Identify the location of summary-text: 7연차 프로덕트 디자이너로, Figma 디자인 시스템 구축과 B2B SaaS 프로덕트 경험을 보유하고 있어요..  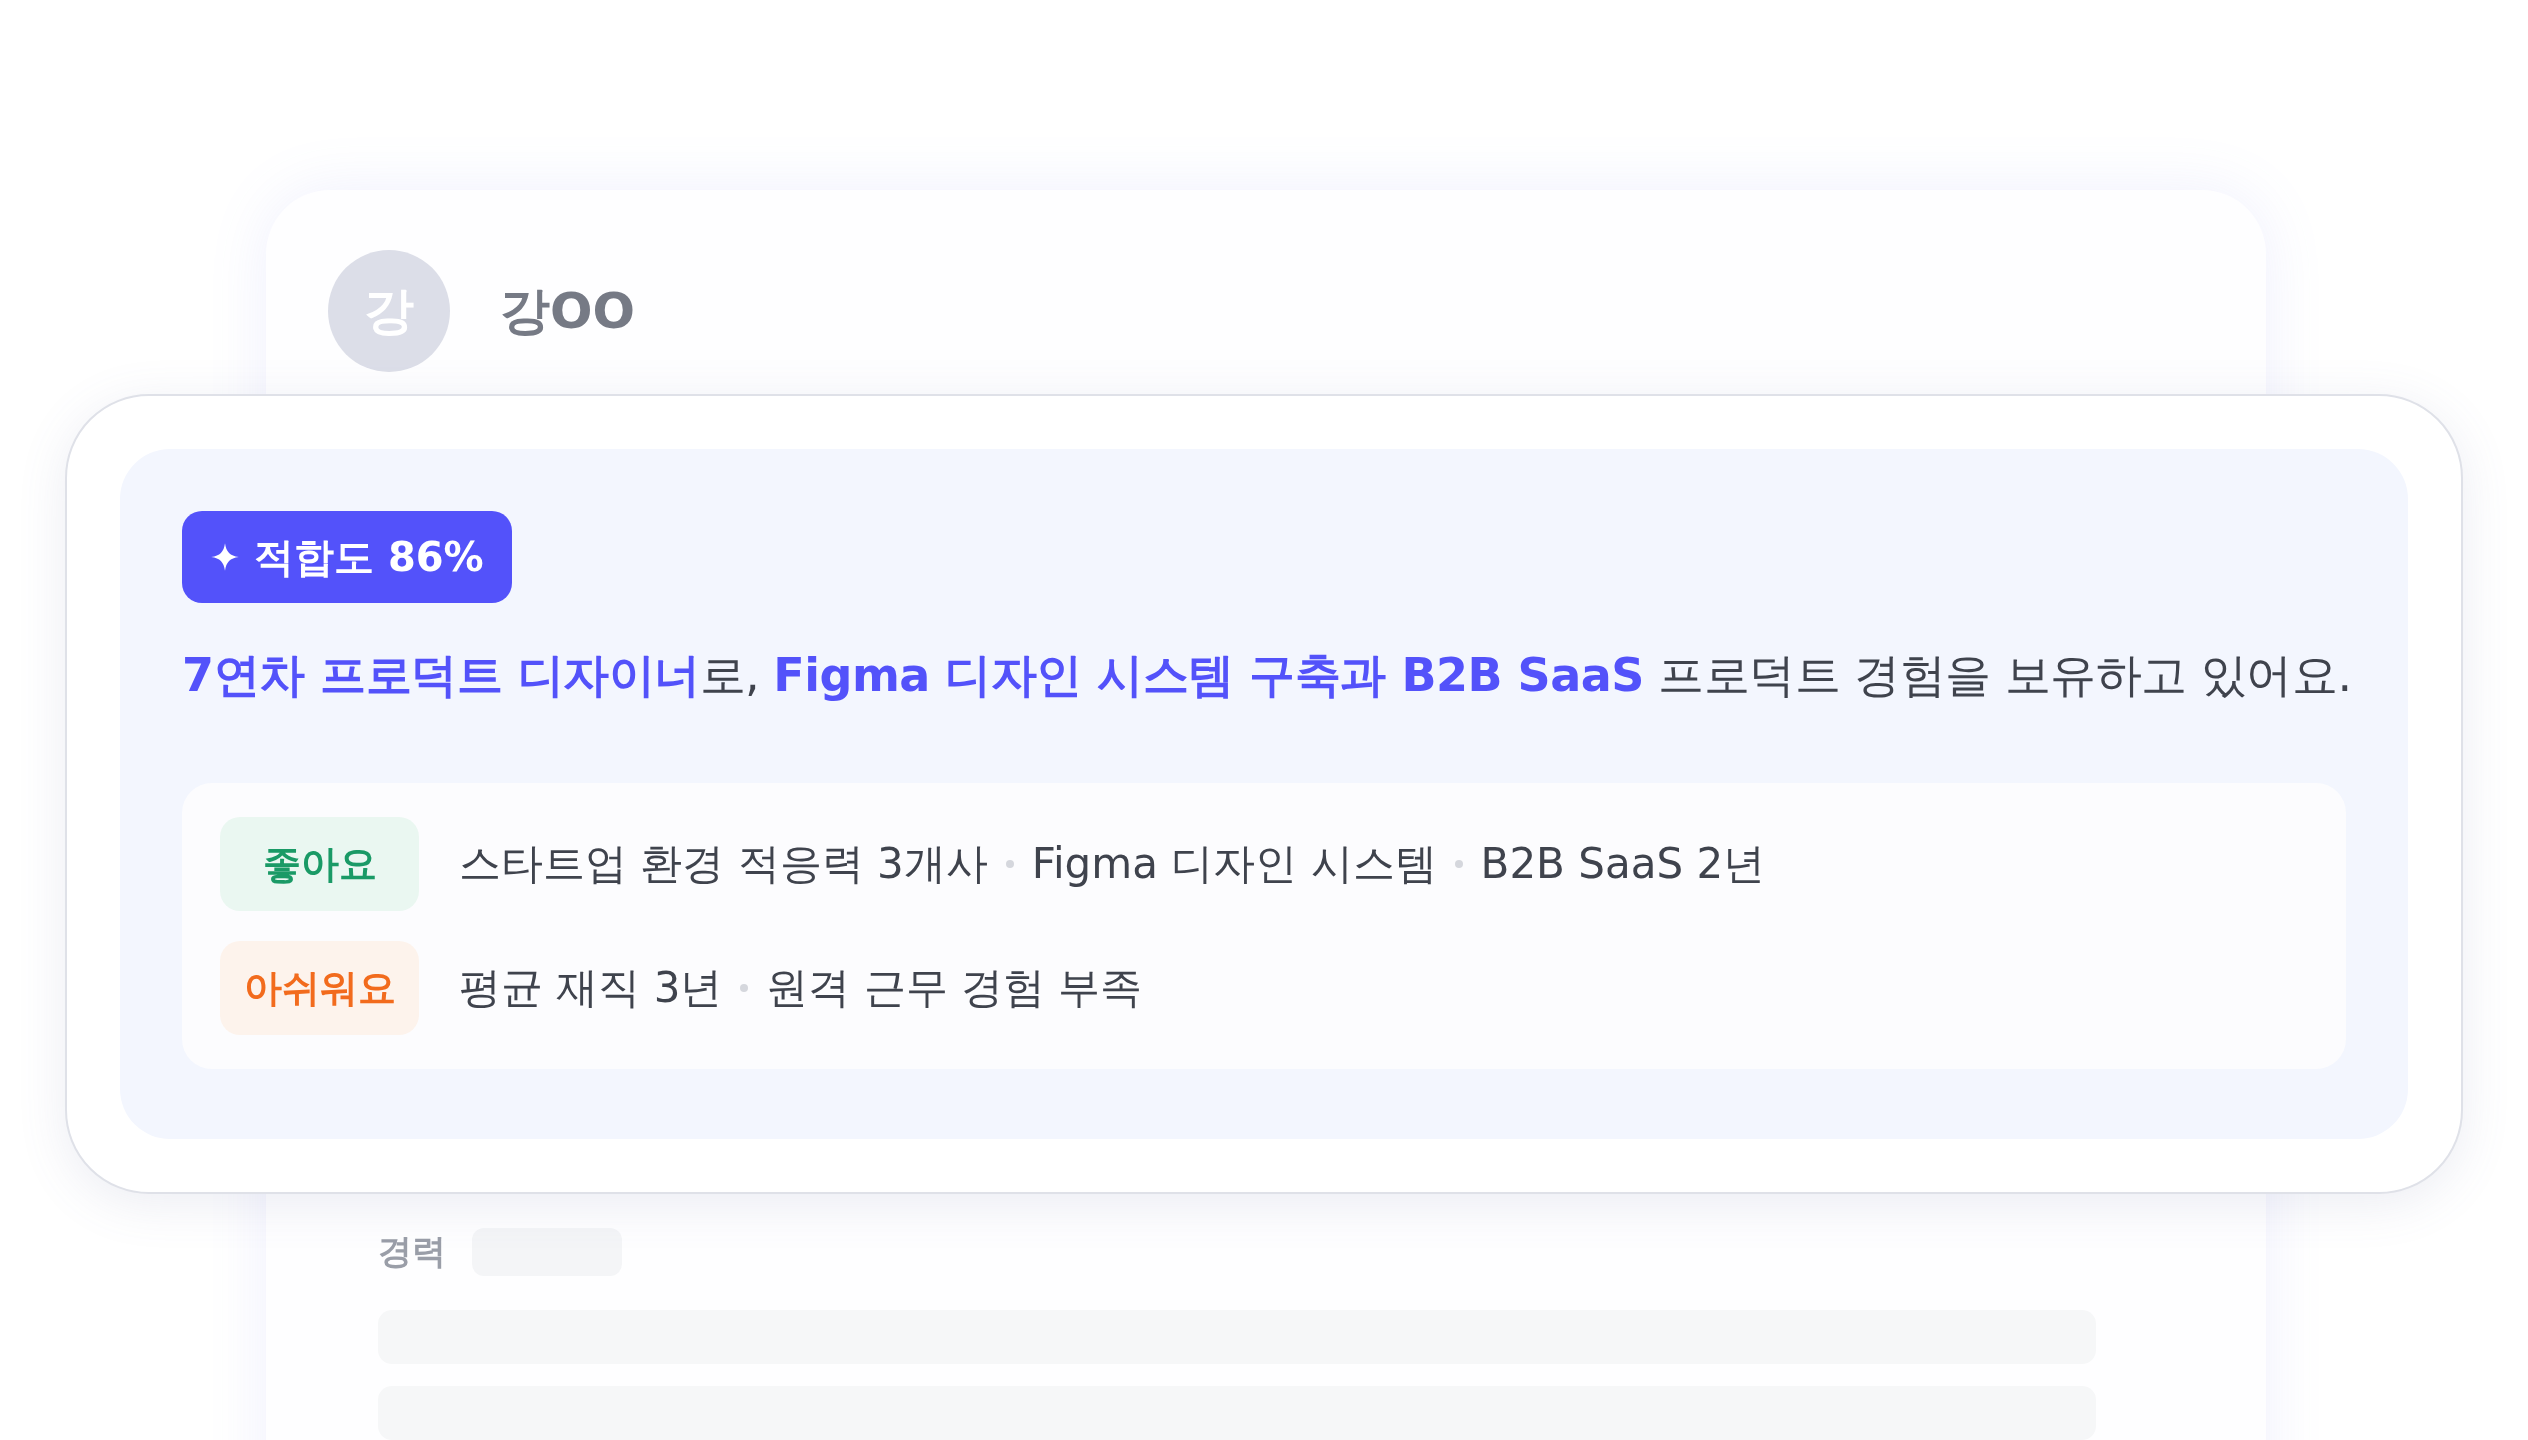
(1264, 675).